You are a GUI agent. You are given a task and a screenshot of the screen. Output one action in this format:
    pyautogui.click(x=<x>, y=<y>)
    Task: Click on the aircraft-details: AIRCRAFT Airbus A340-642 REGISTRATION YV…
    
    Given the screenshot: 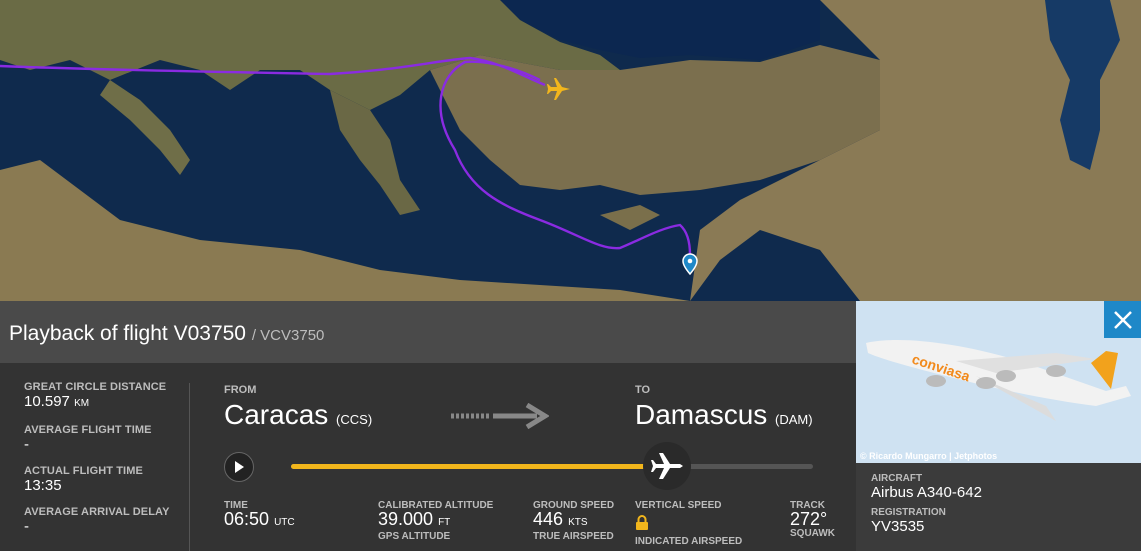 What is the action you would take?
    pyautogui.click(x=926, y=504)
    